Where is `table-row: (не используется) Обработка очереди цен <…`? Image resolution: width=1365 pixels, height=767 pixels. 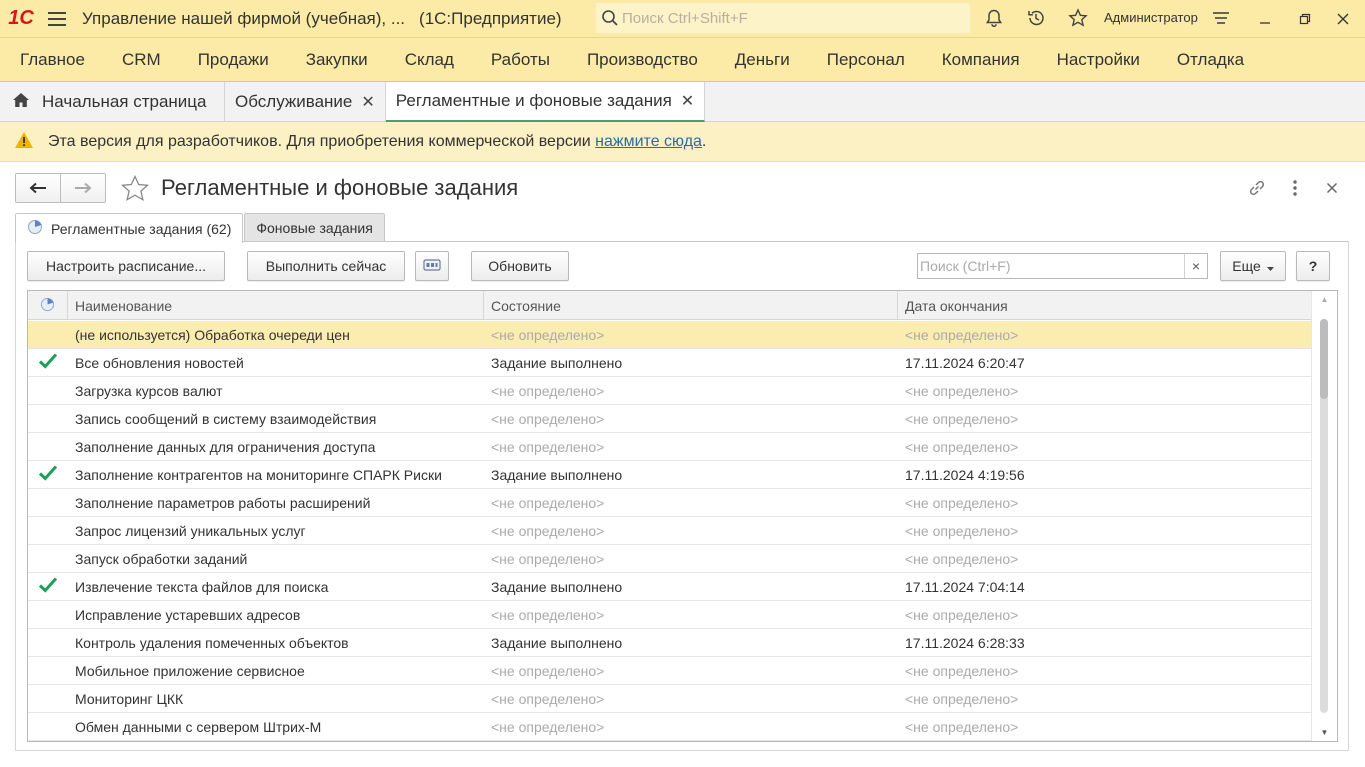 table-row: (не используется) Обработка очереди цен <… is located at coordinates (670, 335).